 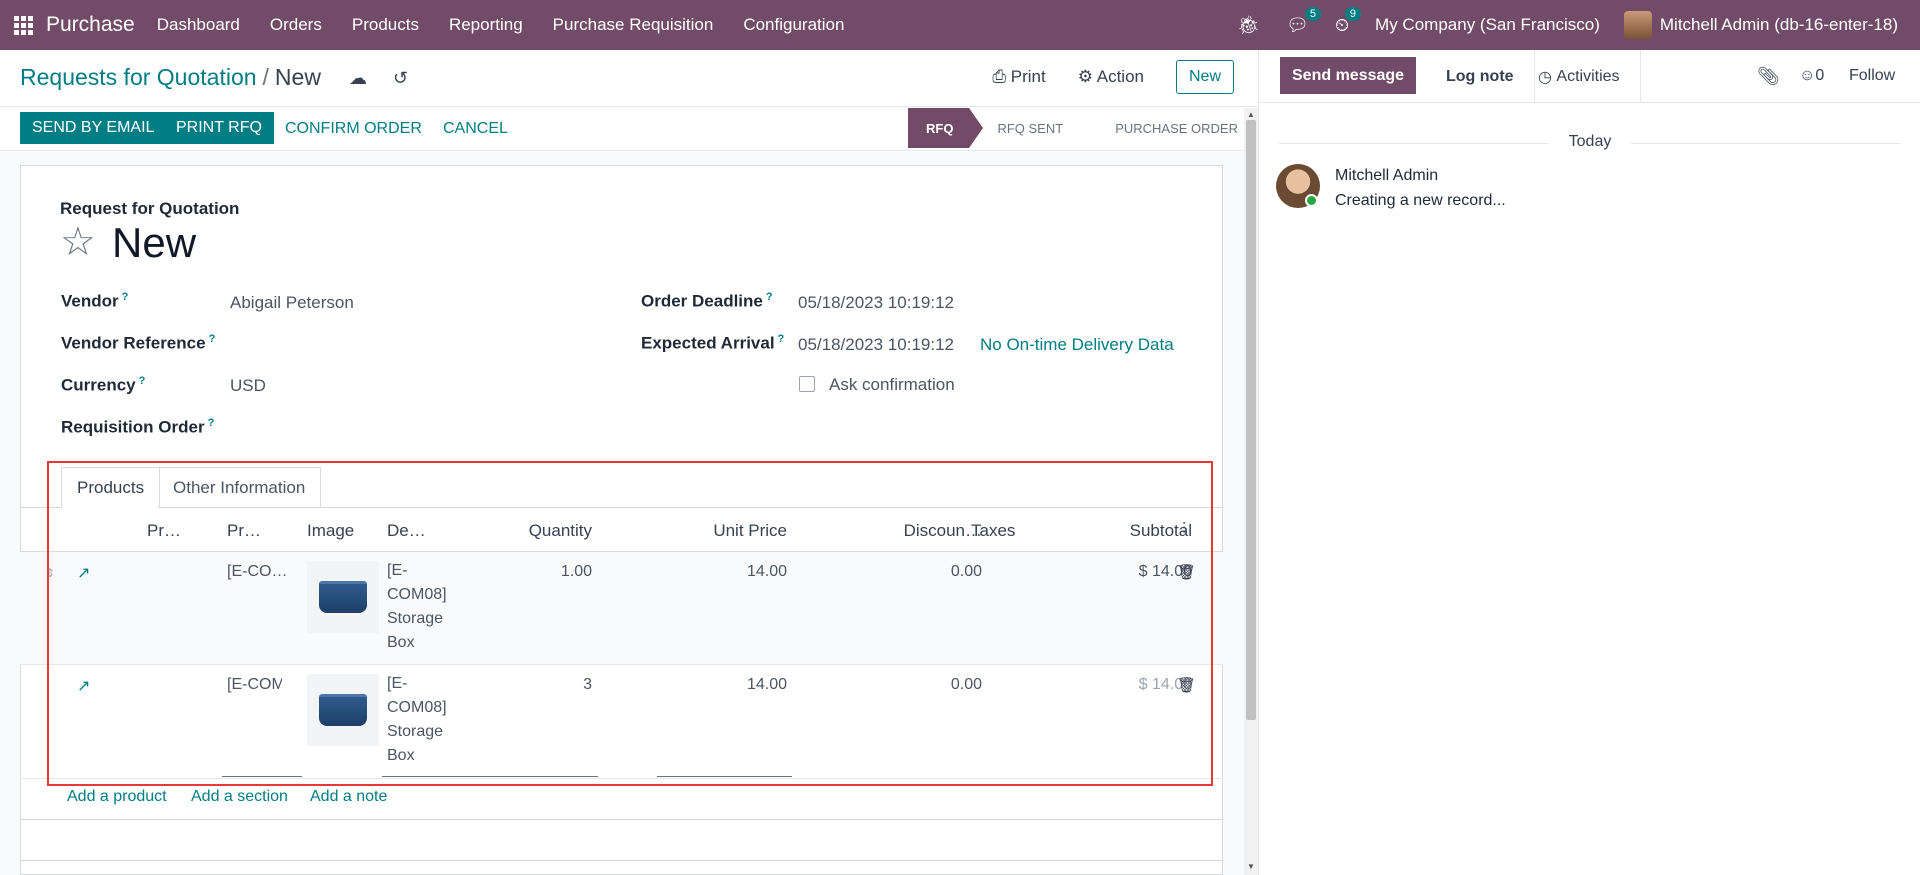 I want to click on breadcrumb: Requests for Quotation / New, so click(x=170, y=77).